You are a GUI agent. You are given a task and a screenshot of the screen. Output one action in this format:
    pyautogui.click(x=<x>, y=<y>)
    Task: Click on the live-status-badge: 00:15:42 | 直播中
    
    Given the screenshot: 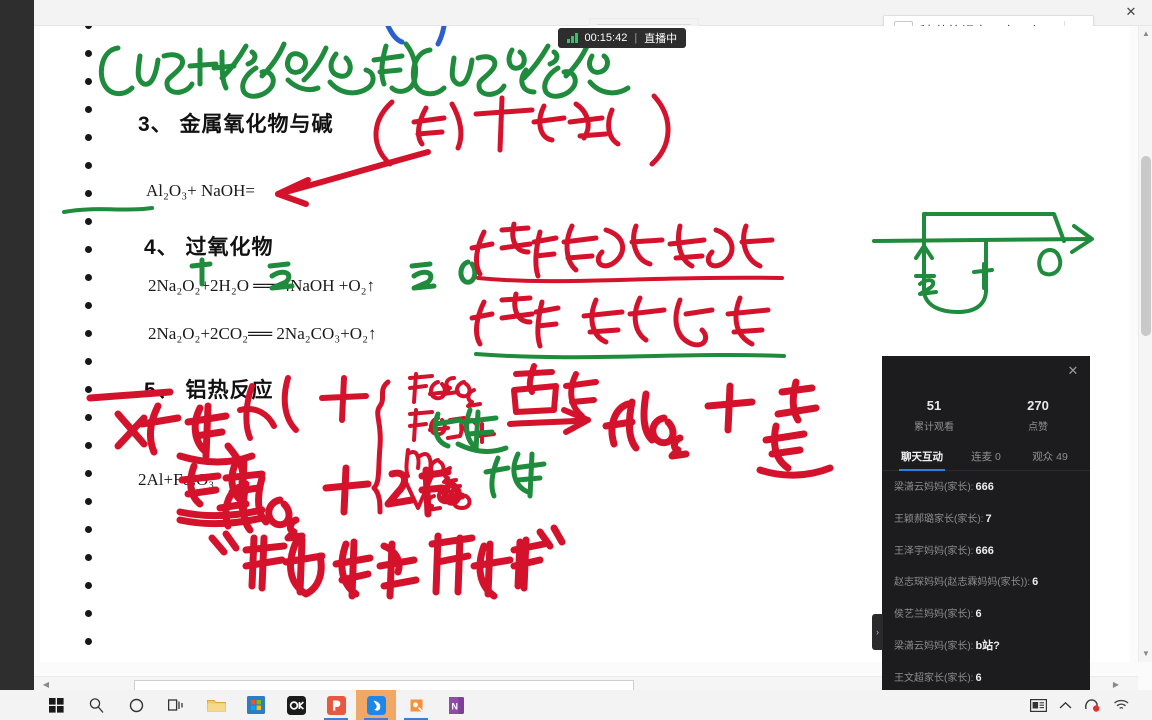 What is the action you would take?
    pyautogui.click(x=622, y=38)
    